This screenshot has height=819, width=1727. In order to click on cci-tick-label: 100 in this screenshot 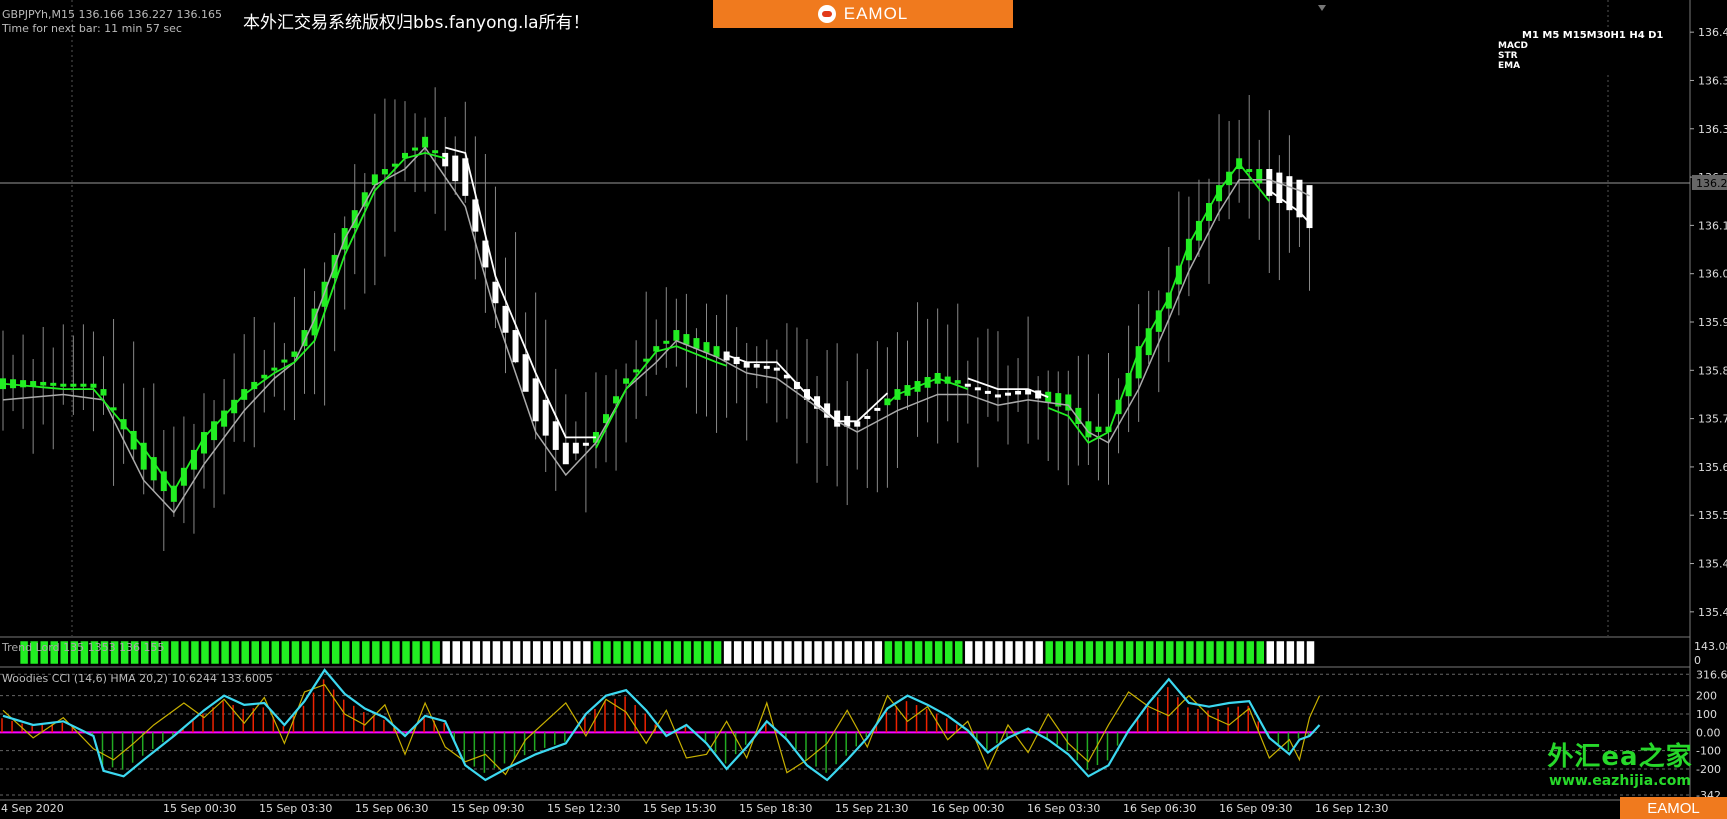, I will do `click(1706, 714)`.